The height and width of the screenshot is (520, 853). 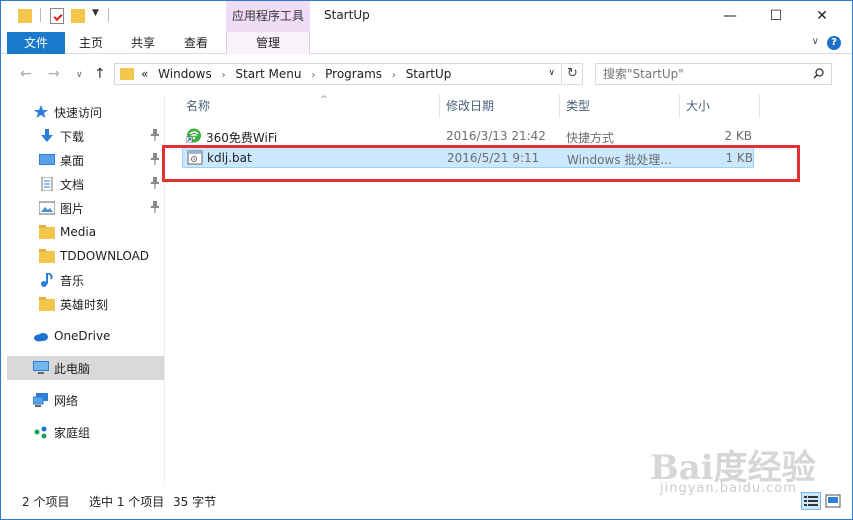 What do you see at coordinates (36, 43) in the screenshot?
I see `tab-file: 文件` at bounding box center [36, 43].